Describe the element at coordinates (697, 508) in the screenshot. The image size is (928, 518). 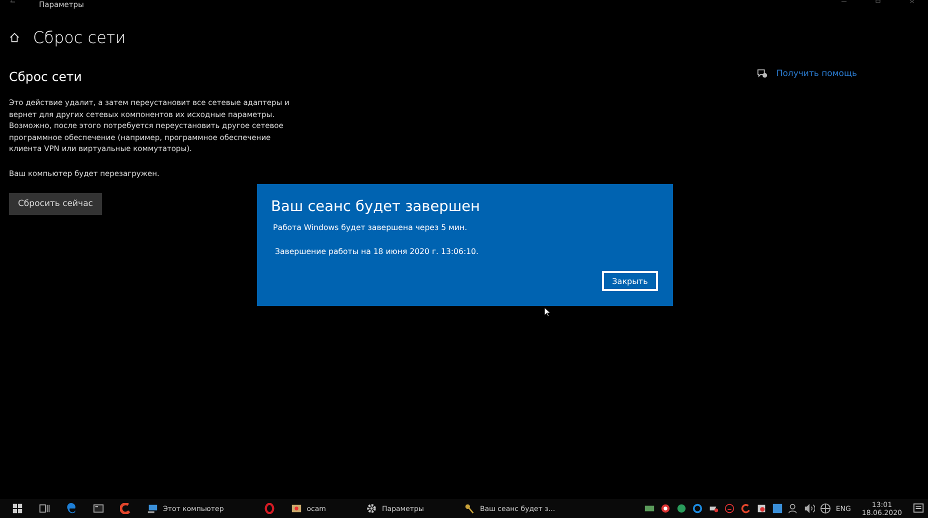
I see `sync-icon` at that location.